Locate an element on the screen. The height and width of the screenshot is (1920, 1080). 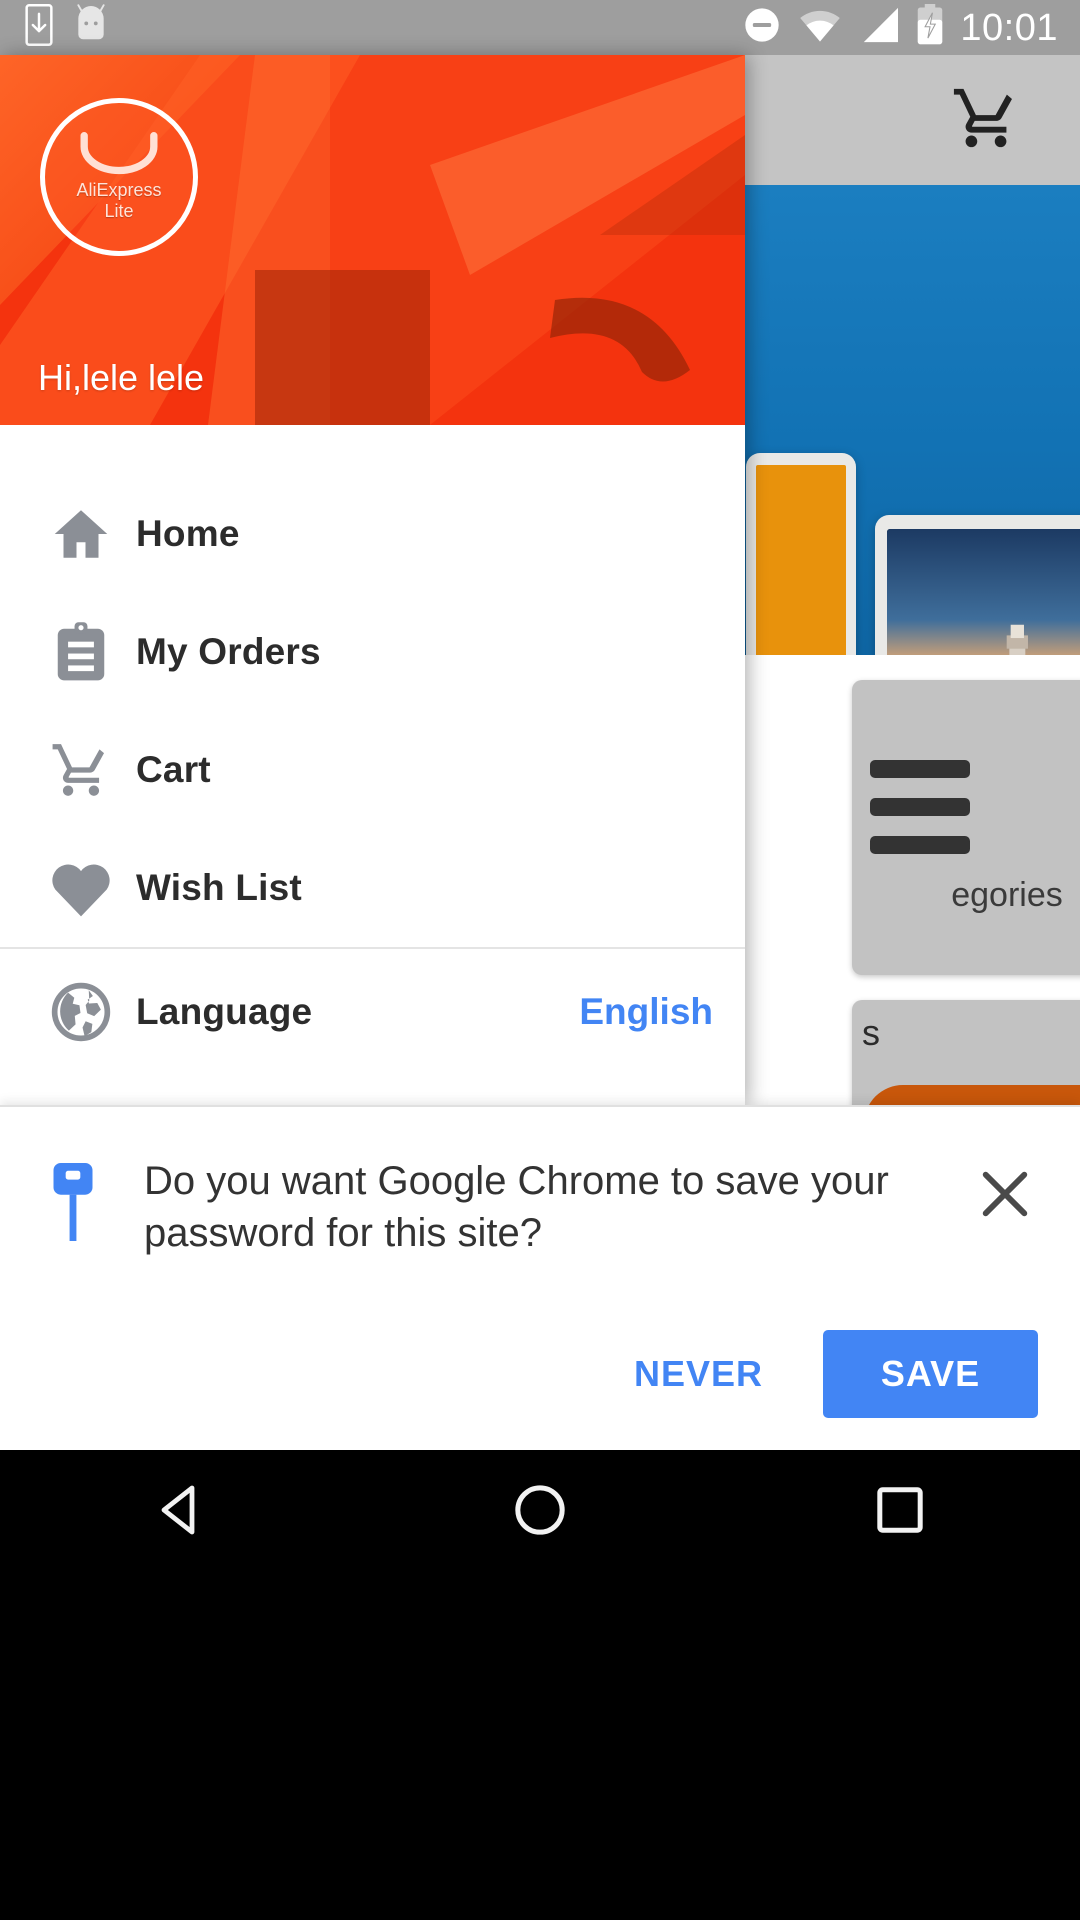
android-icon is located at coordinates (91, 27).